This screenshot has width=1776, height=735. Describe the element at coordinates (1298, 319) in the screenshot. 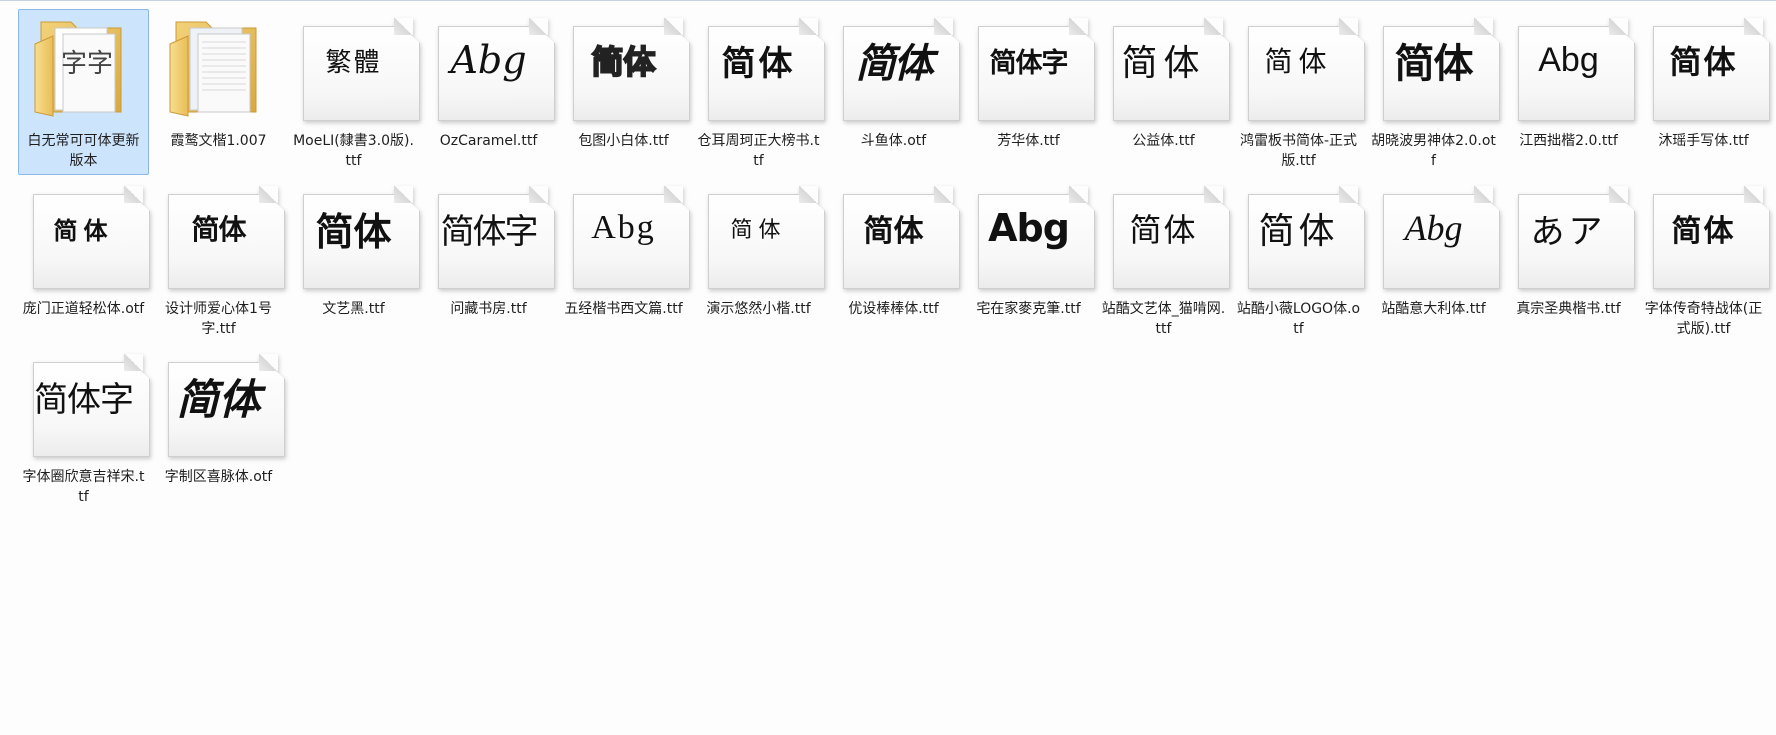

I see `file-name-label: 站酷小薇LOGO体.otf` at that location.